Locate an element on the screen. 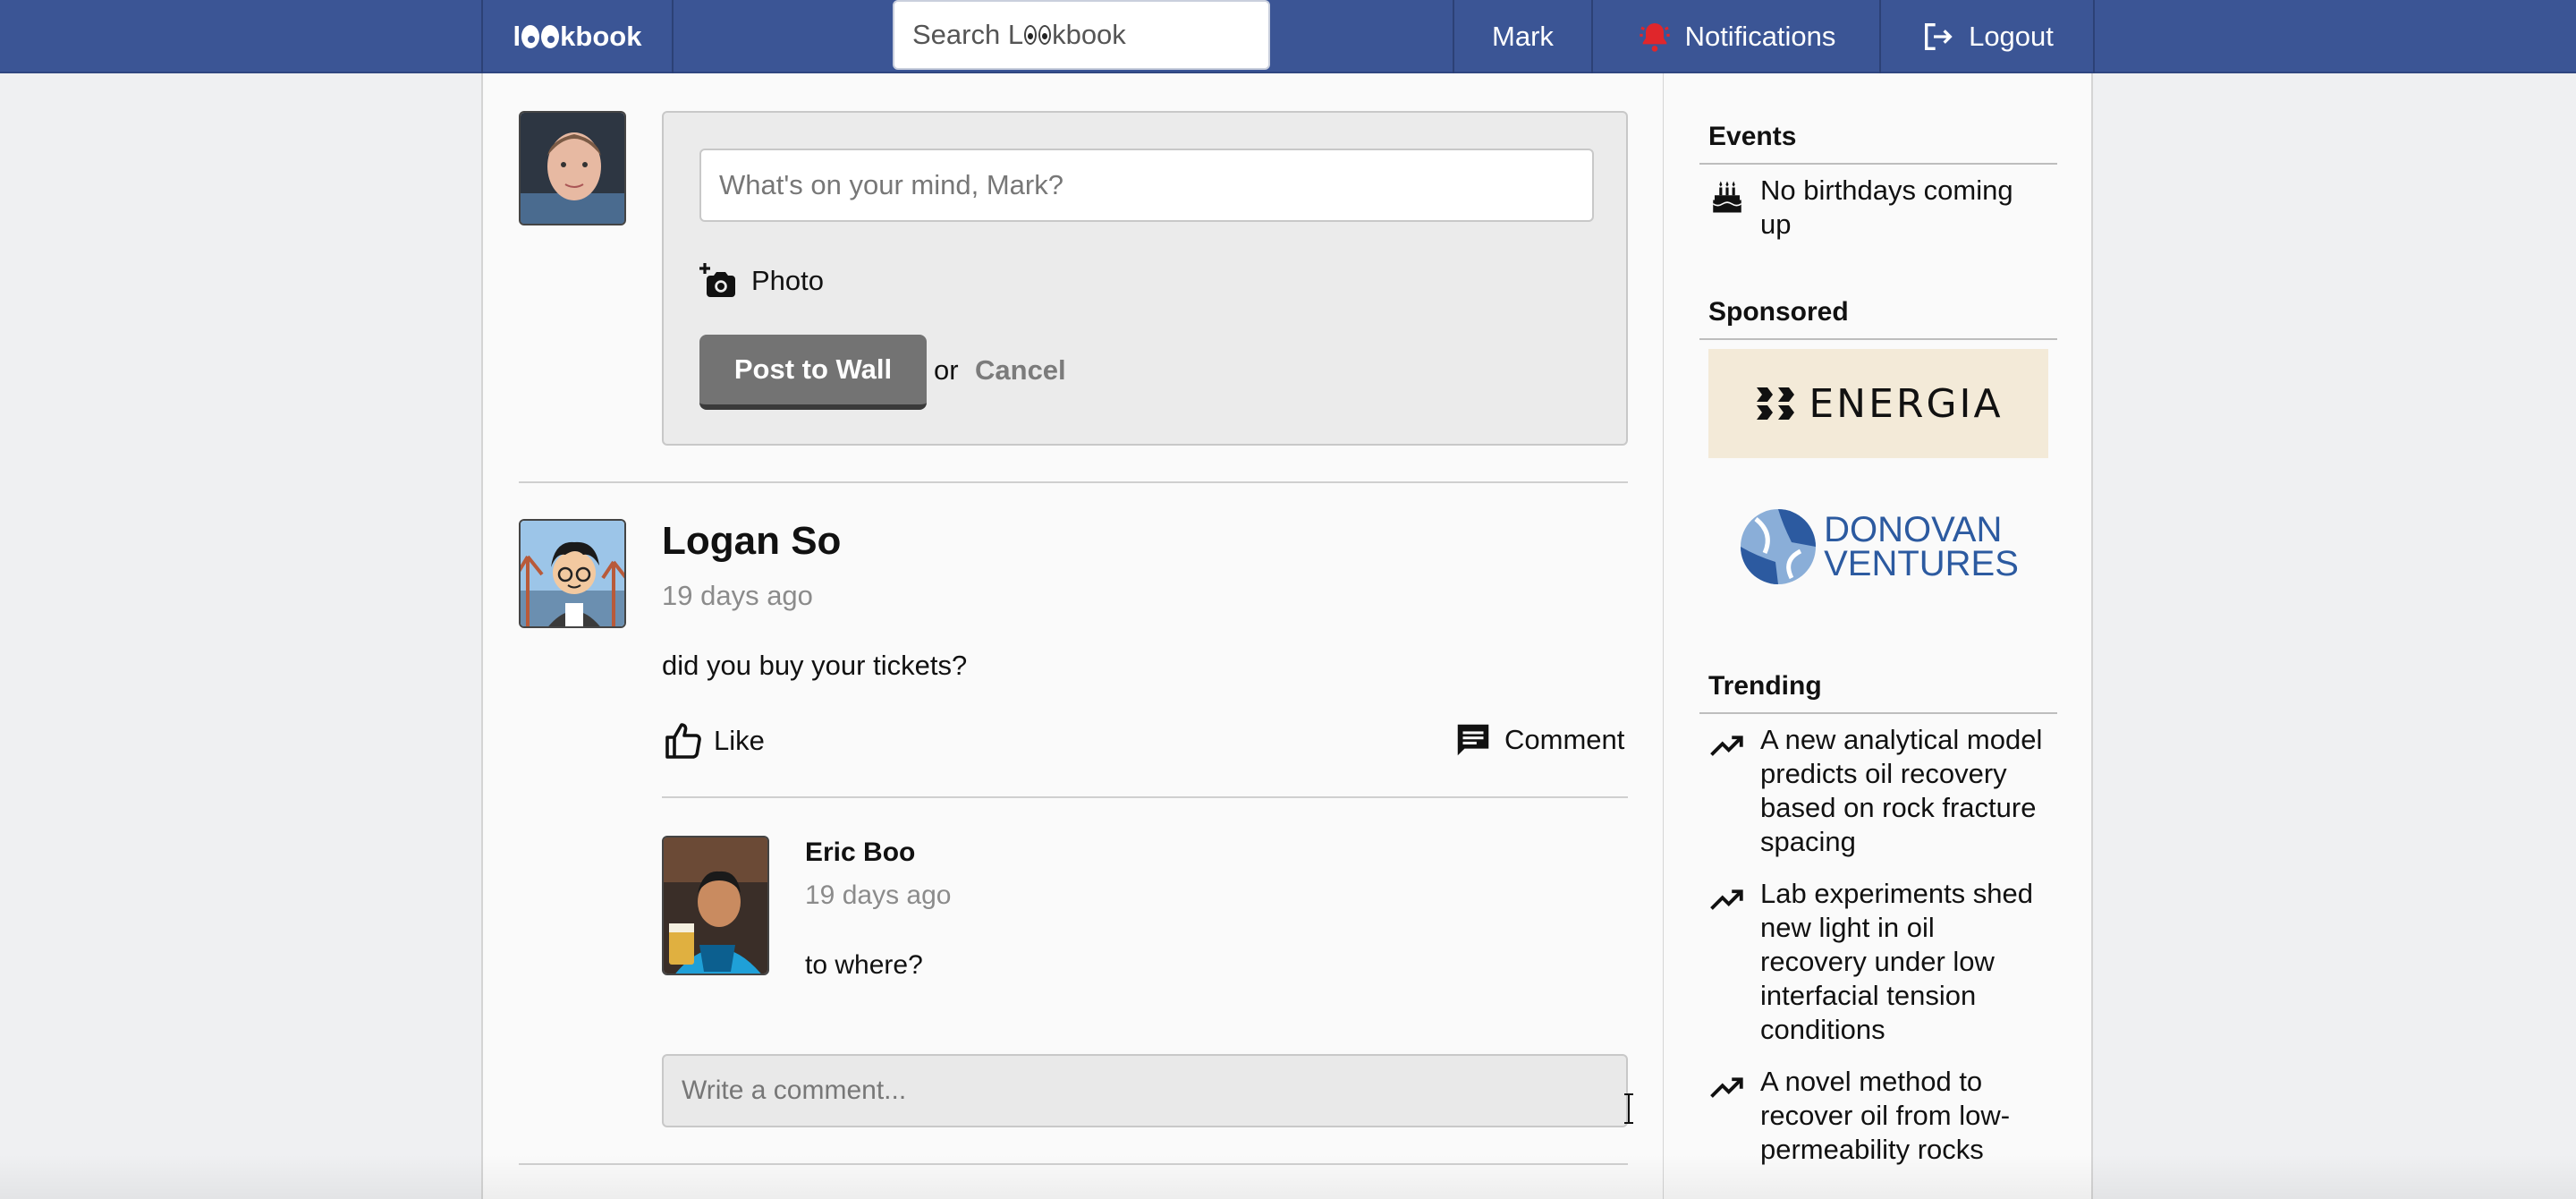 The image size is (2576, 1199). like-button: Like is located at coordinates (713, 740).